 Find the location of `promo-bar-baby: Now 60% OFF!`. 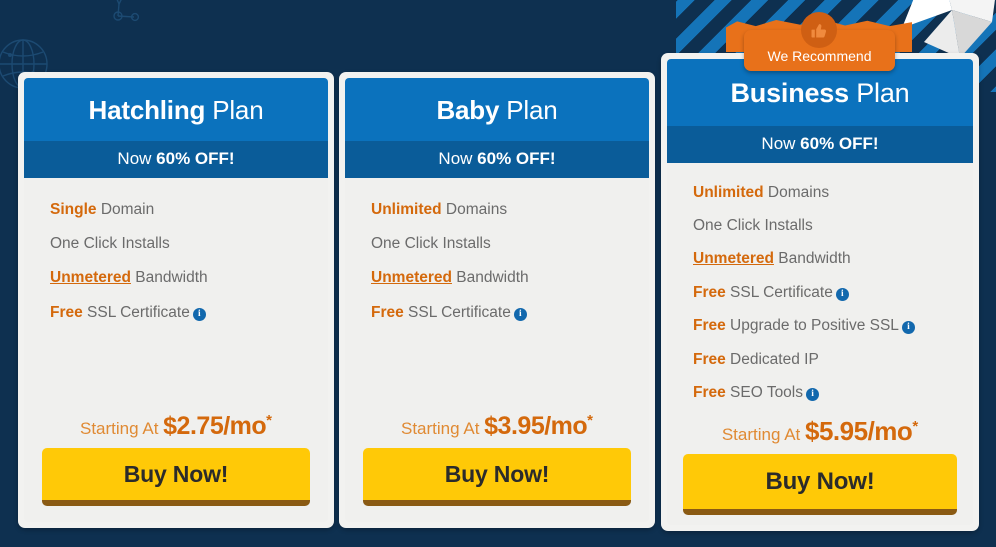

promo-bar-baby: Now 60% OFF! is located at coordinates (497, 159).